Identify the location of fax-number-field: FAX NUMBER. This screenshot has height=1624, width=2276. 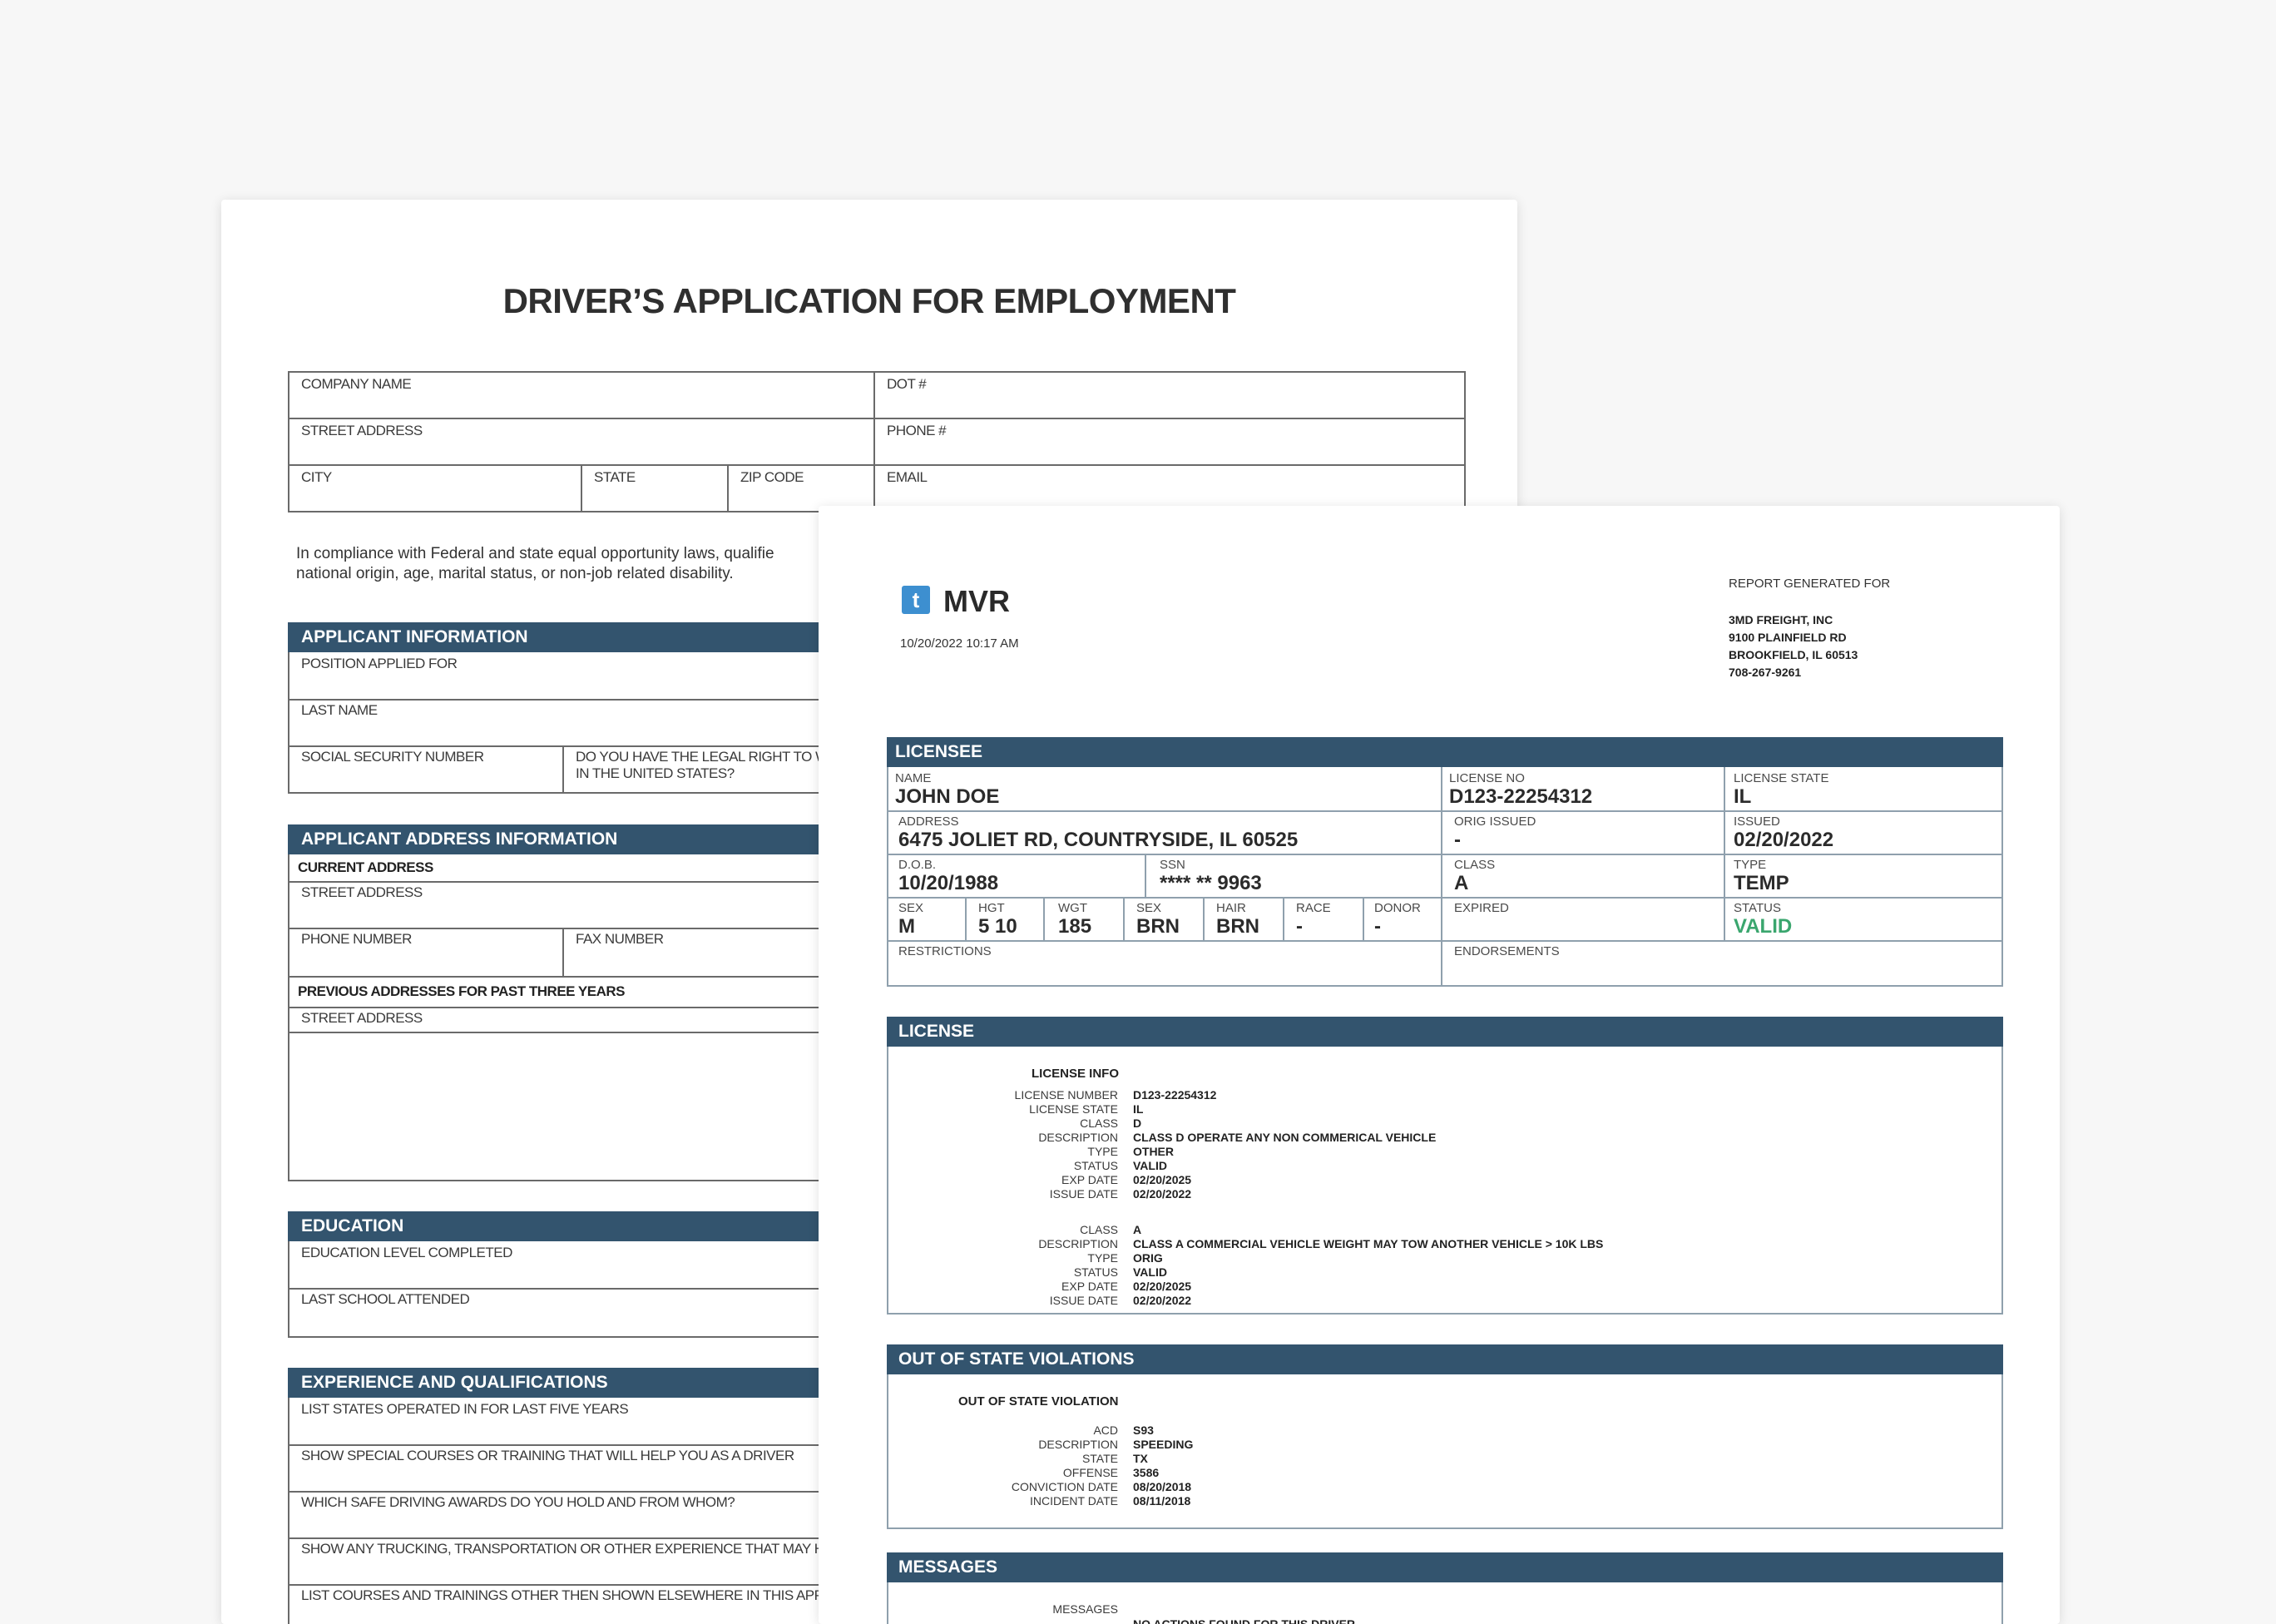
(620, 940).